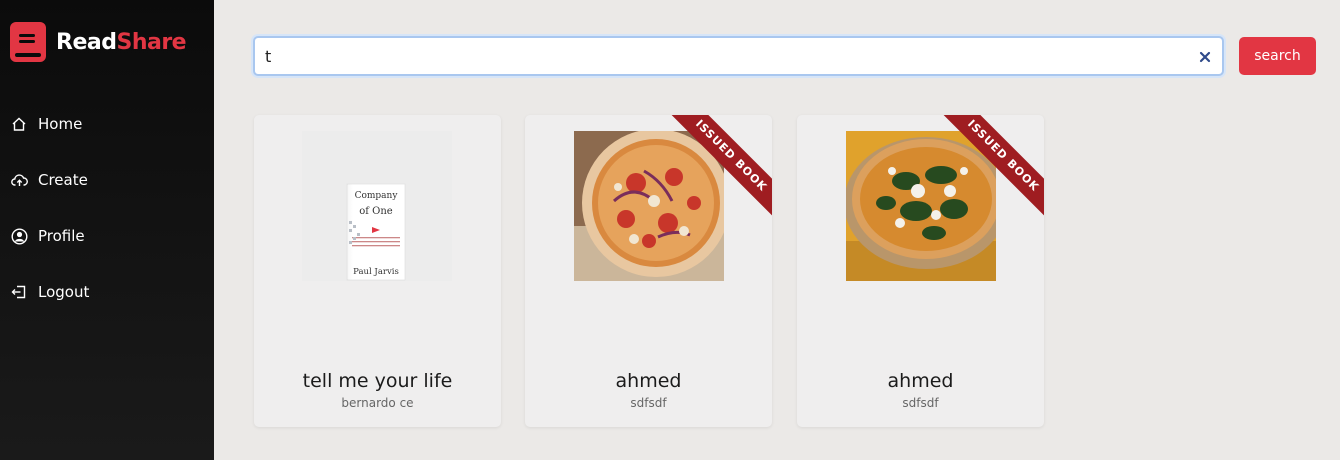 This screenshot has height=460, width=1340. I want to click on book-title: tell me your life, so click(377, 381).